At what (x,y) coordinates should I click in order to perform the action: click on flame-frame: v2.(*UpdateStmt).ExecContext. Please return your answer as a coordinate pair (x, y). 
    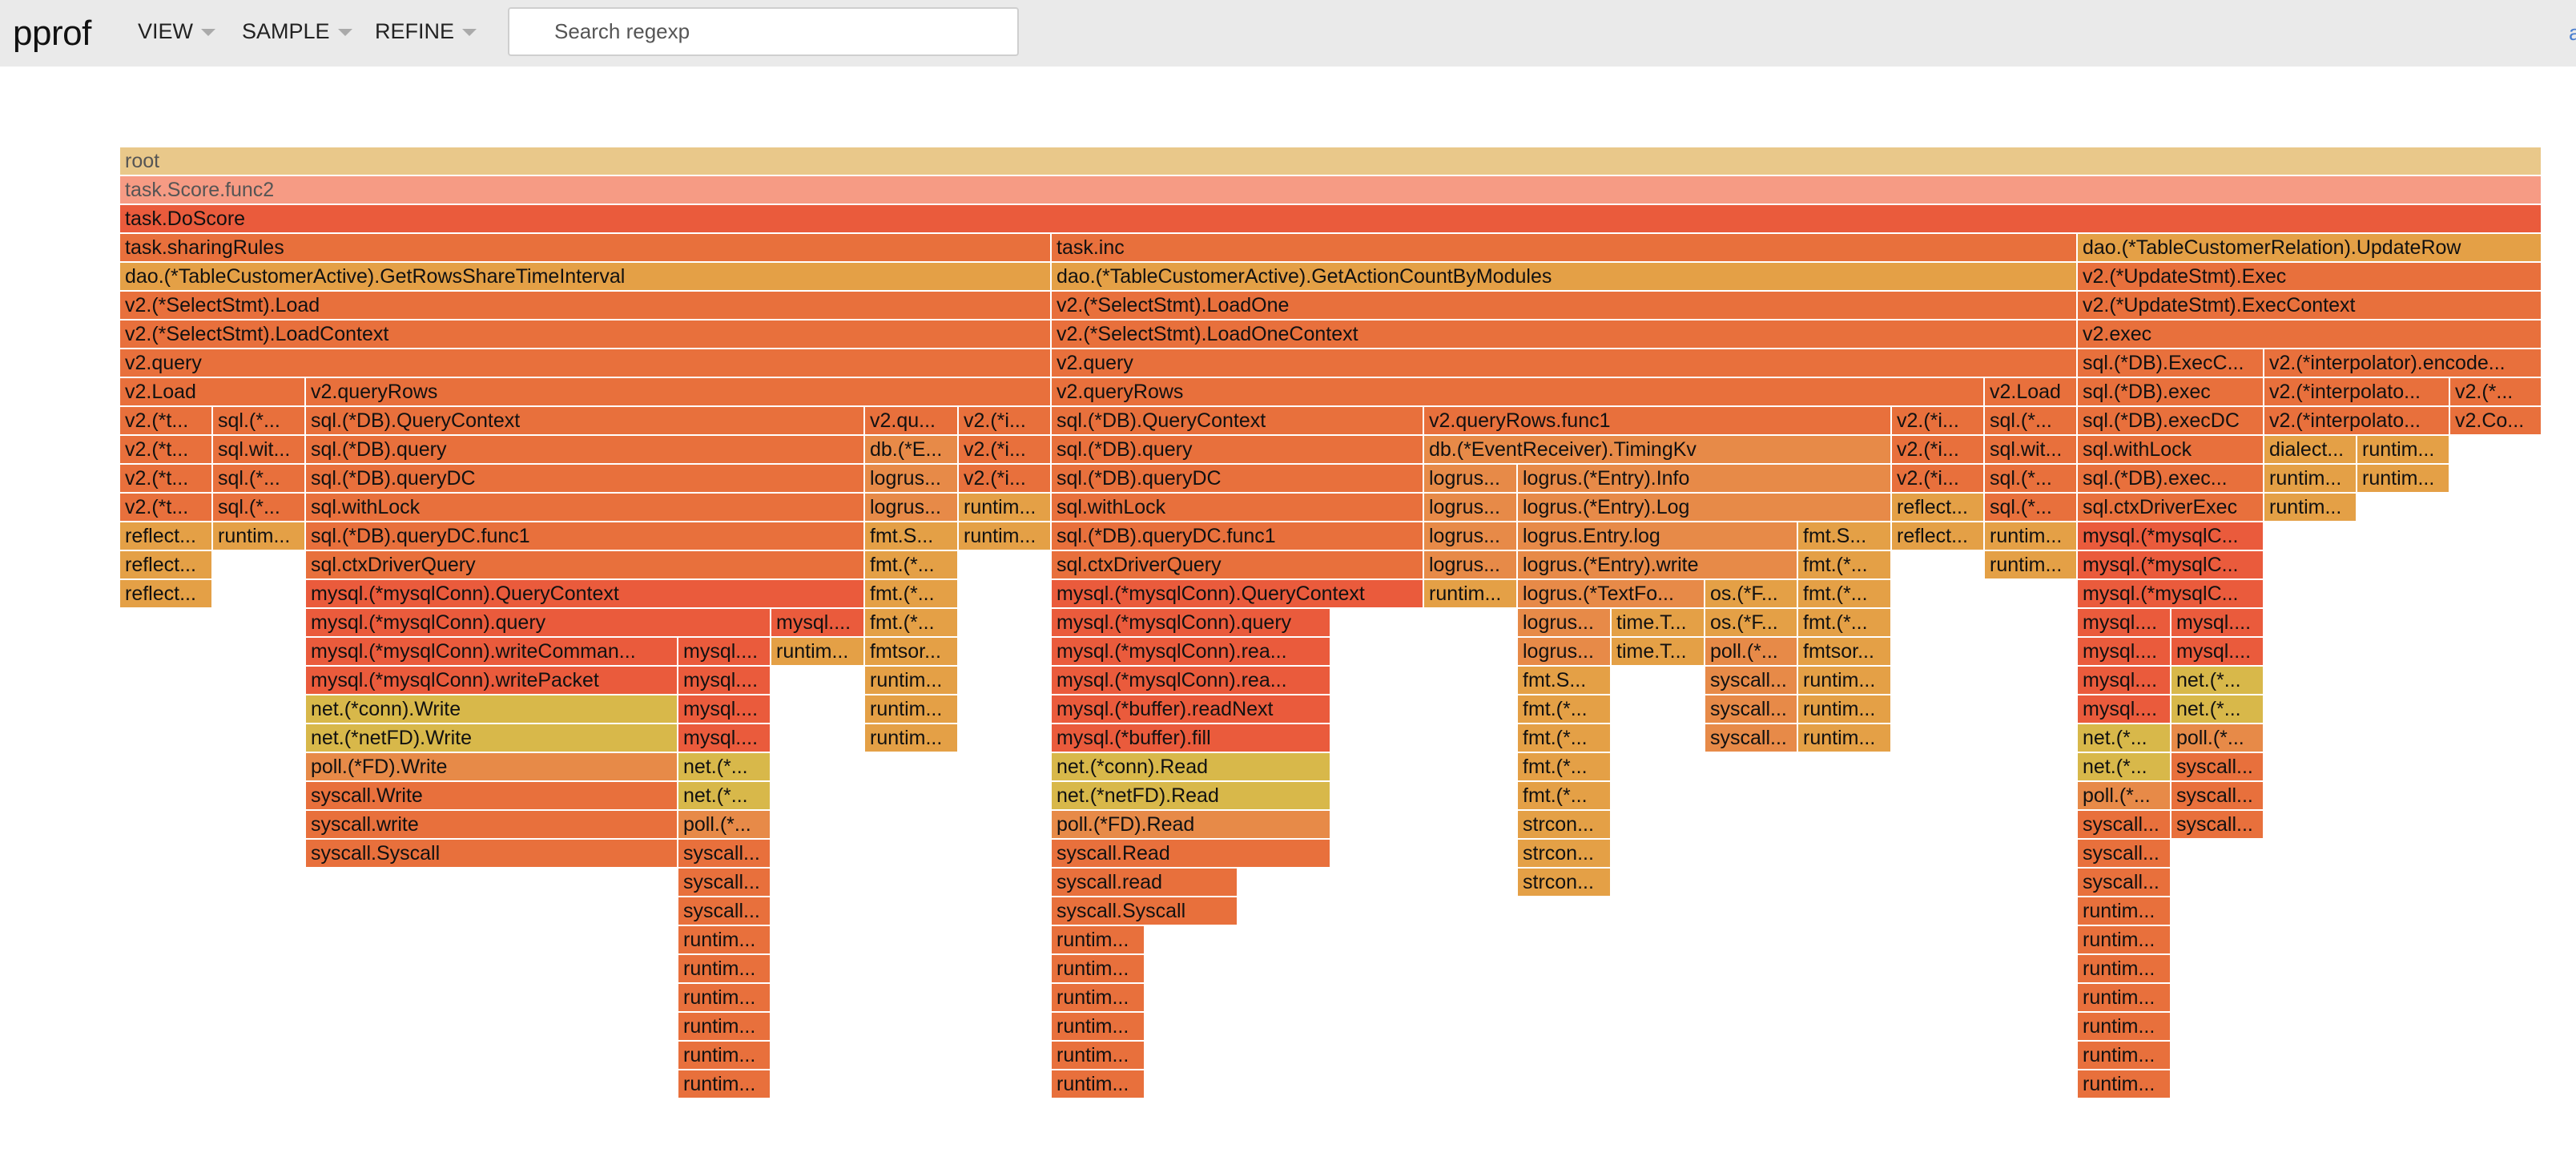
    Looking at the image, I should click on (2310, 306).